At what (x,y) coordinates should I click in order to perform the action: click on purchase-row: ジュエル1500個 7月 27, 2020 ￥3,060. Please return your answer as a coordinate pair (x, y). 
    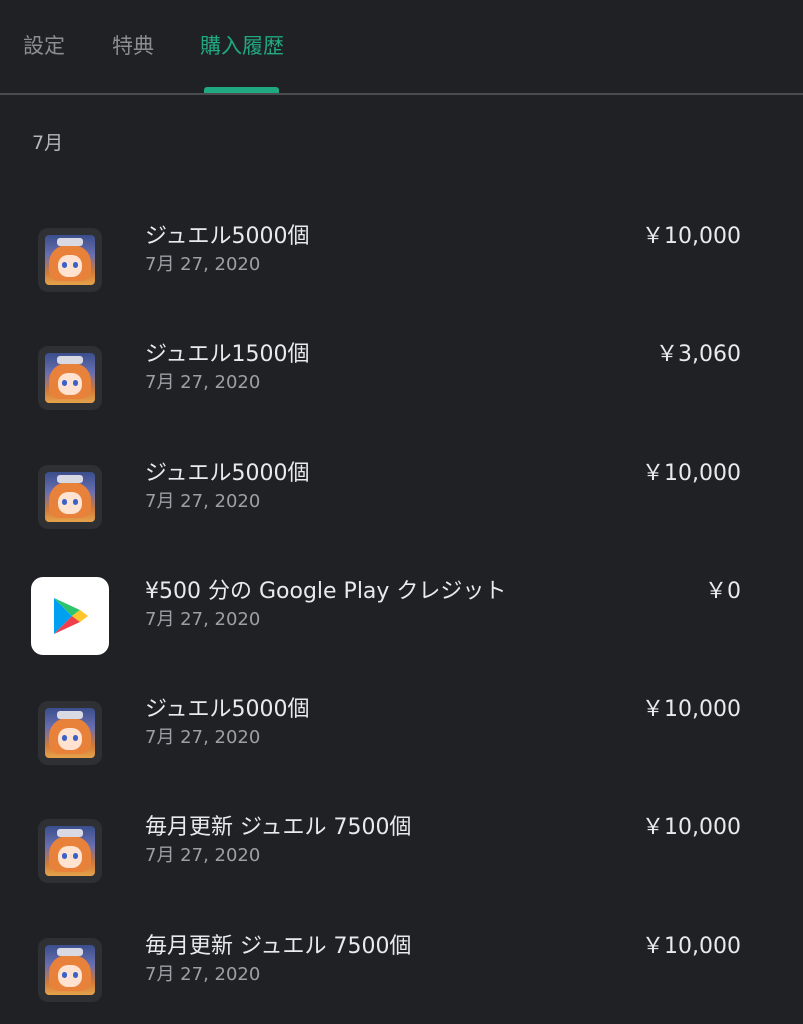
    Looking at the image, I should click on (401, 373).